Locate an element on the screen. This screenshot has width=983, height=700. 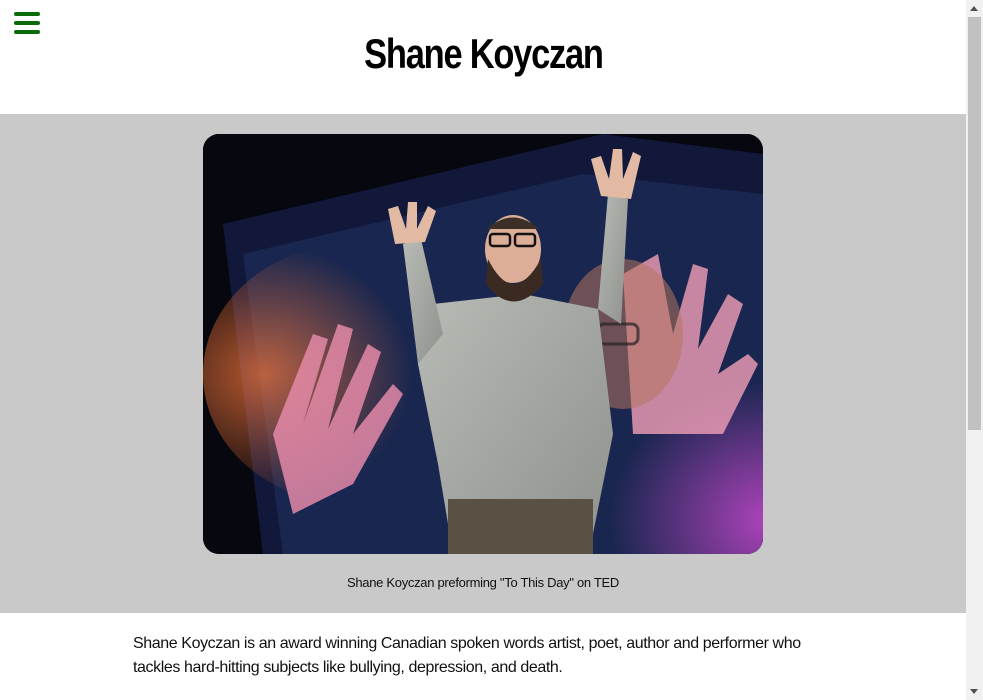
scroll-down-icon is located at coordinates (974, 691).